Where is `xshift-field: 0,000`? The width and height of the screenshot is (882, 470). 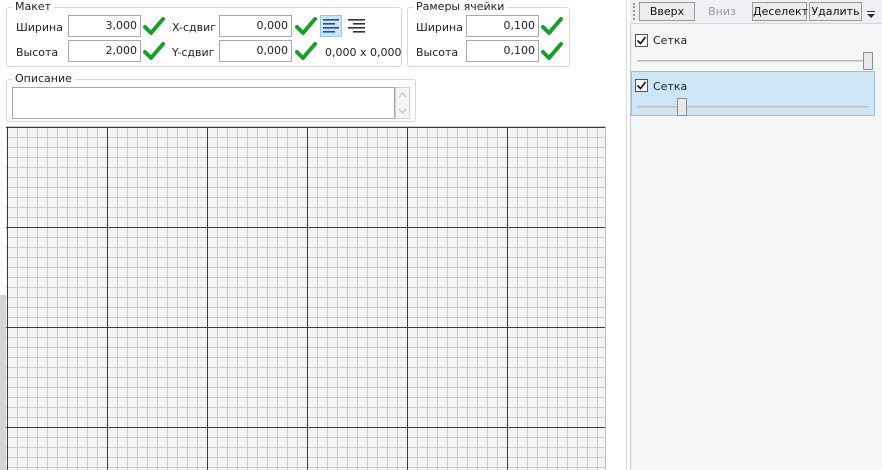 xshift-field: 0,000 is located at coordinates (255, 26).